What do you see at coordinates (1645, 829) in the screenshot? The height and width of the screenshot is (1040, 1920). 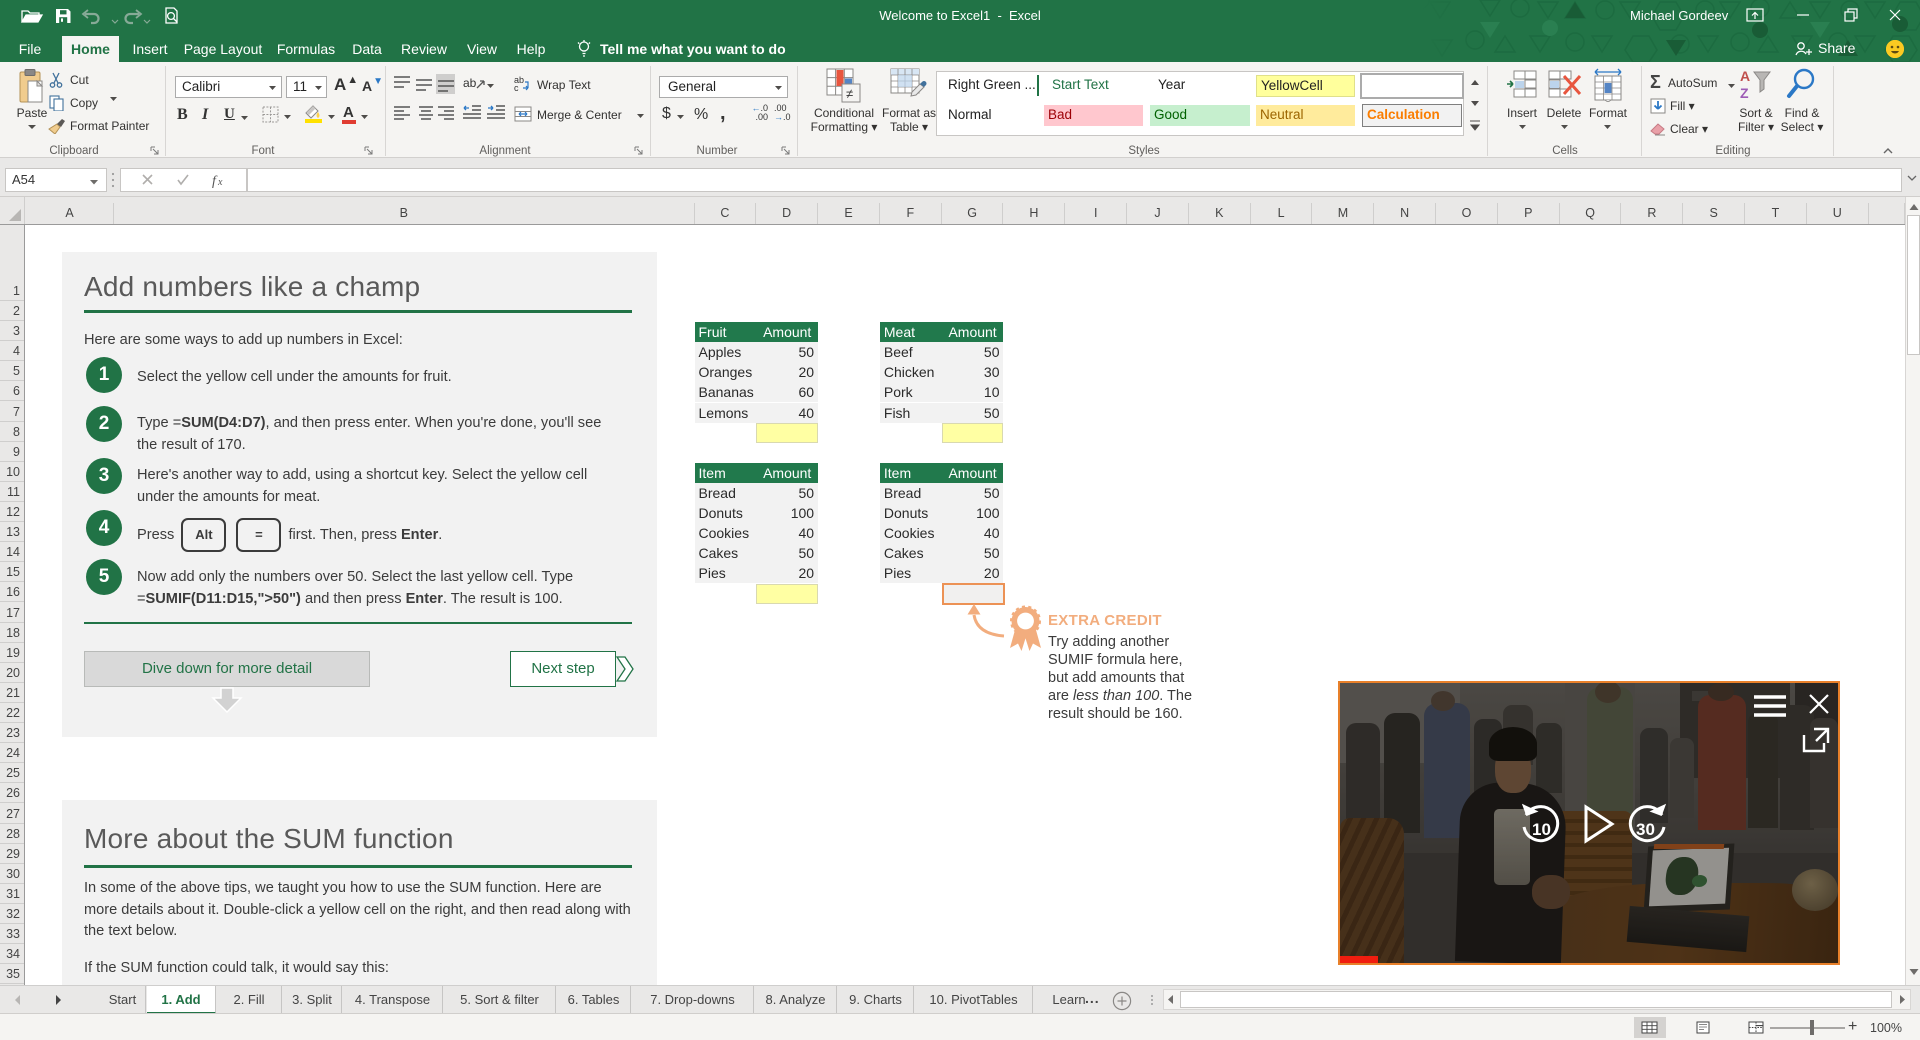 I see `svg-text: 30` at bounding box center [1645, 829].